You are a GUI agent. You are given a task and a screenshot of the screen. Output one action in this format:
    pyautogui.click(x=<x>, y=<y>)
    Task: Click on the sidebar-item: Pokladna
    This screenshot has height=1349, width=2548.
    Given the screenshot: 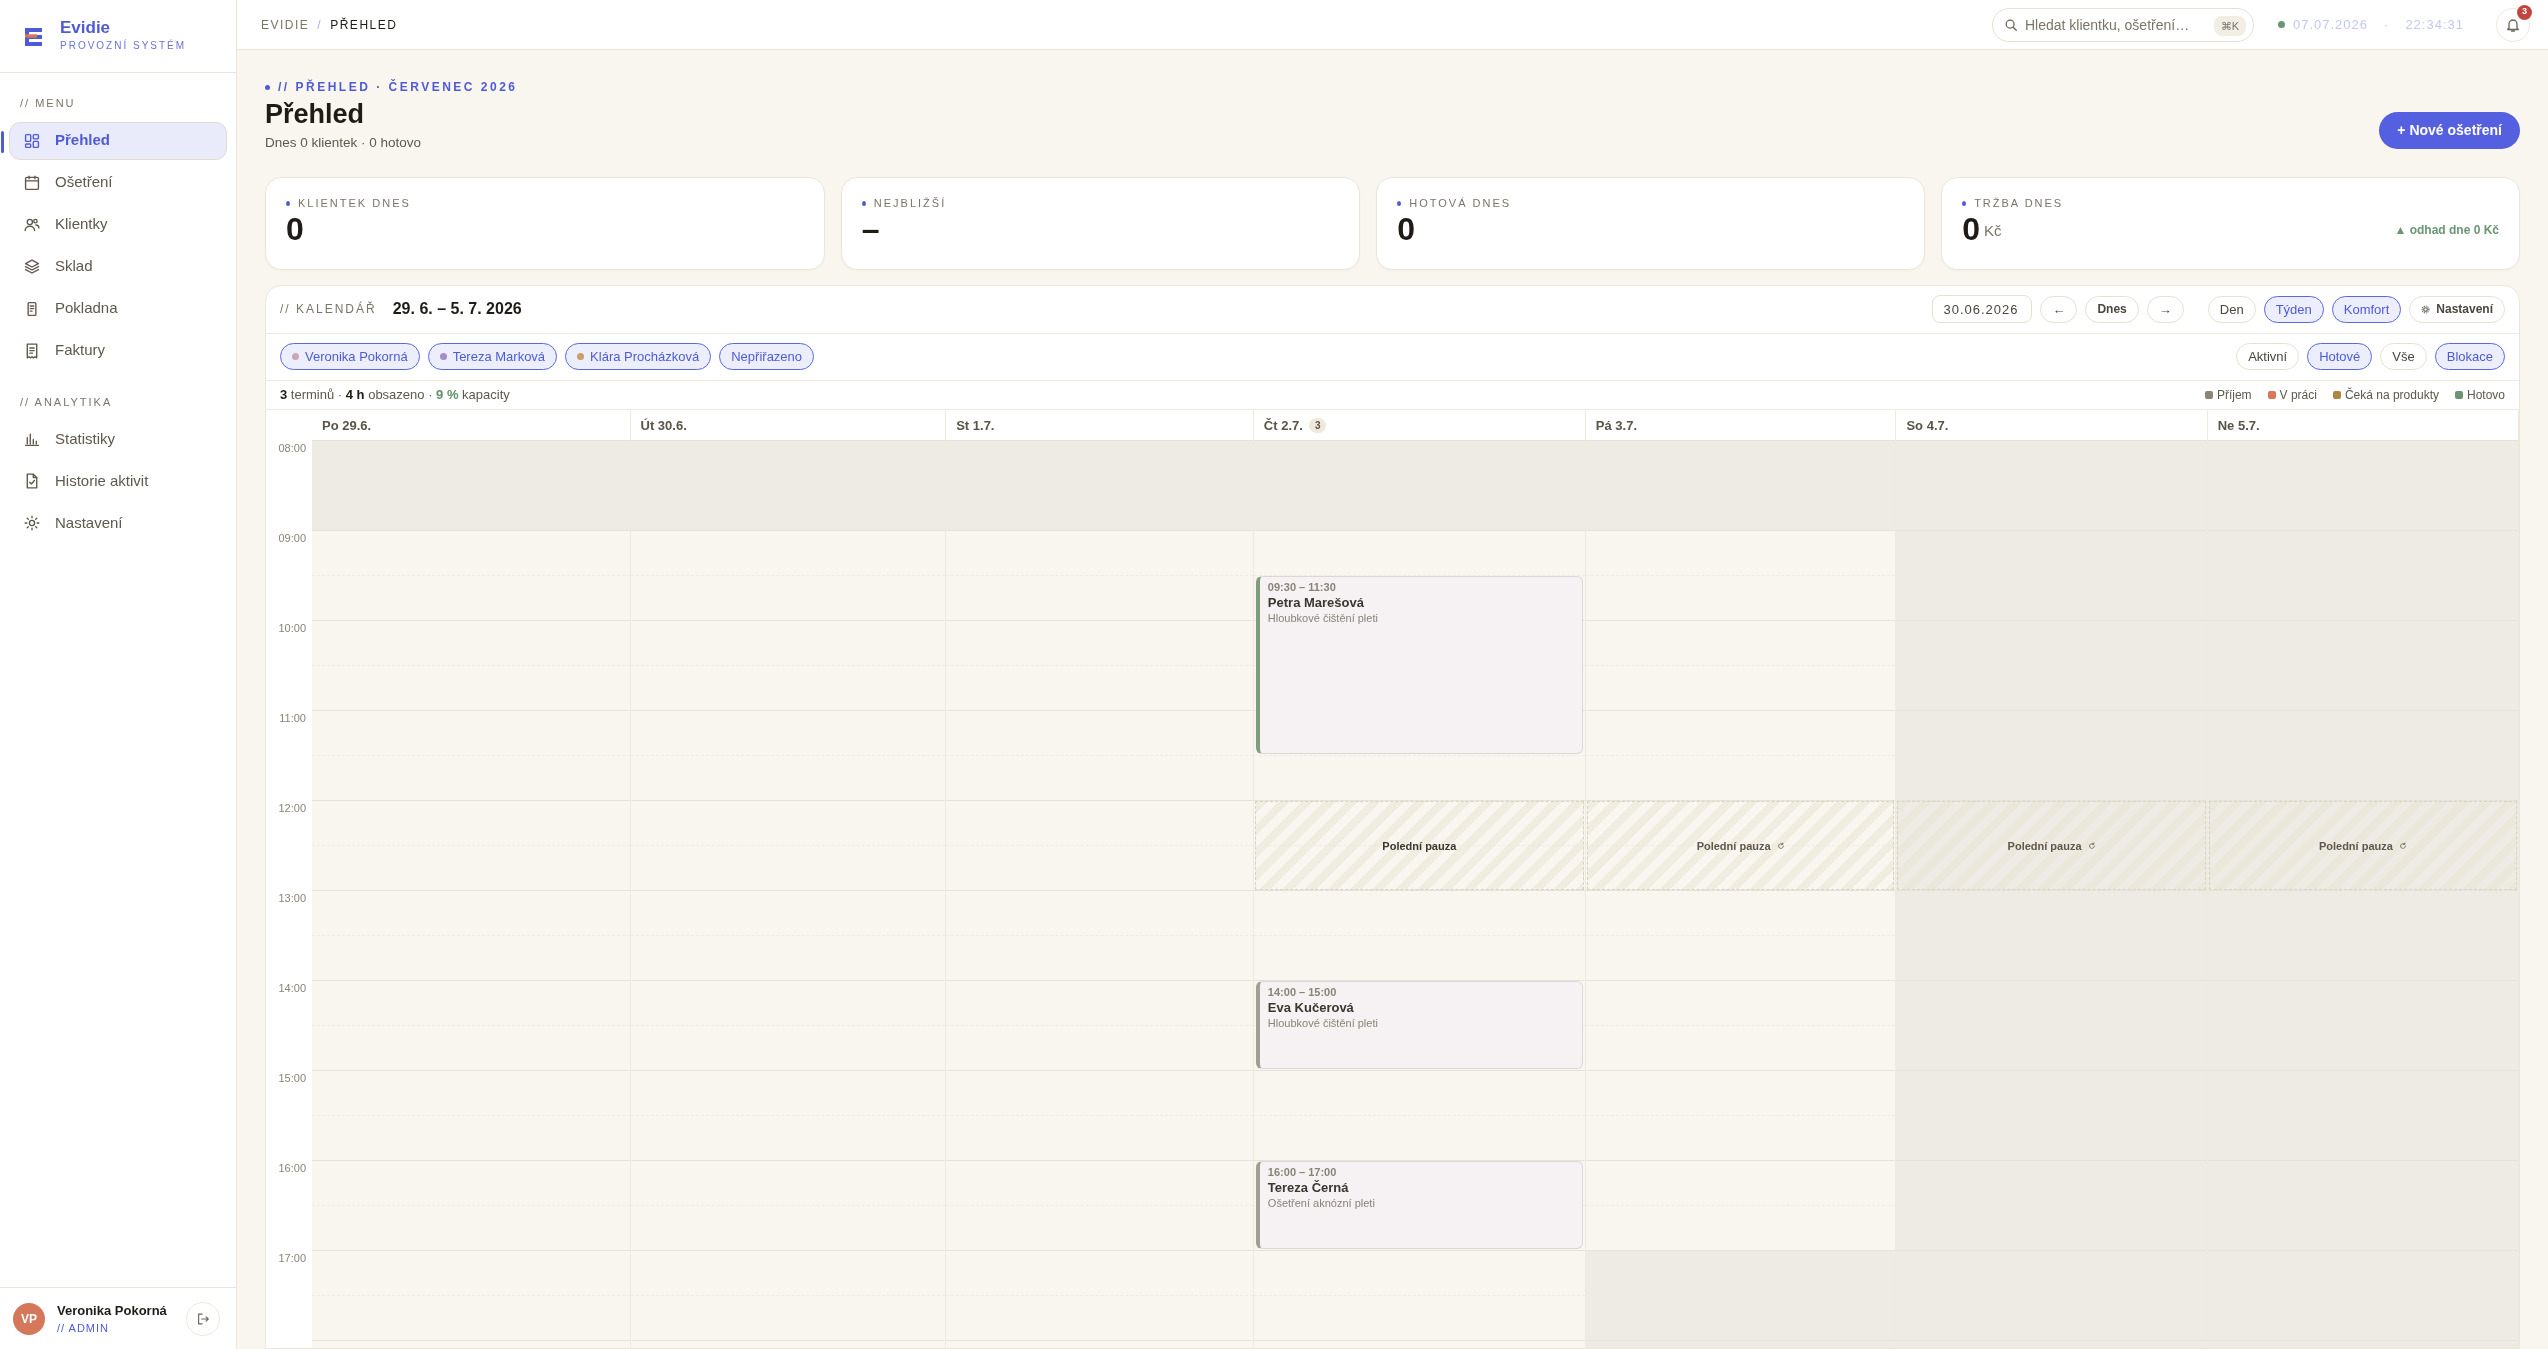 What is the action you would take?
    pyautogui.click(x=118, y=308)
    